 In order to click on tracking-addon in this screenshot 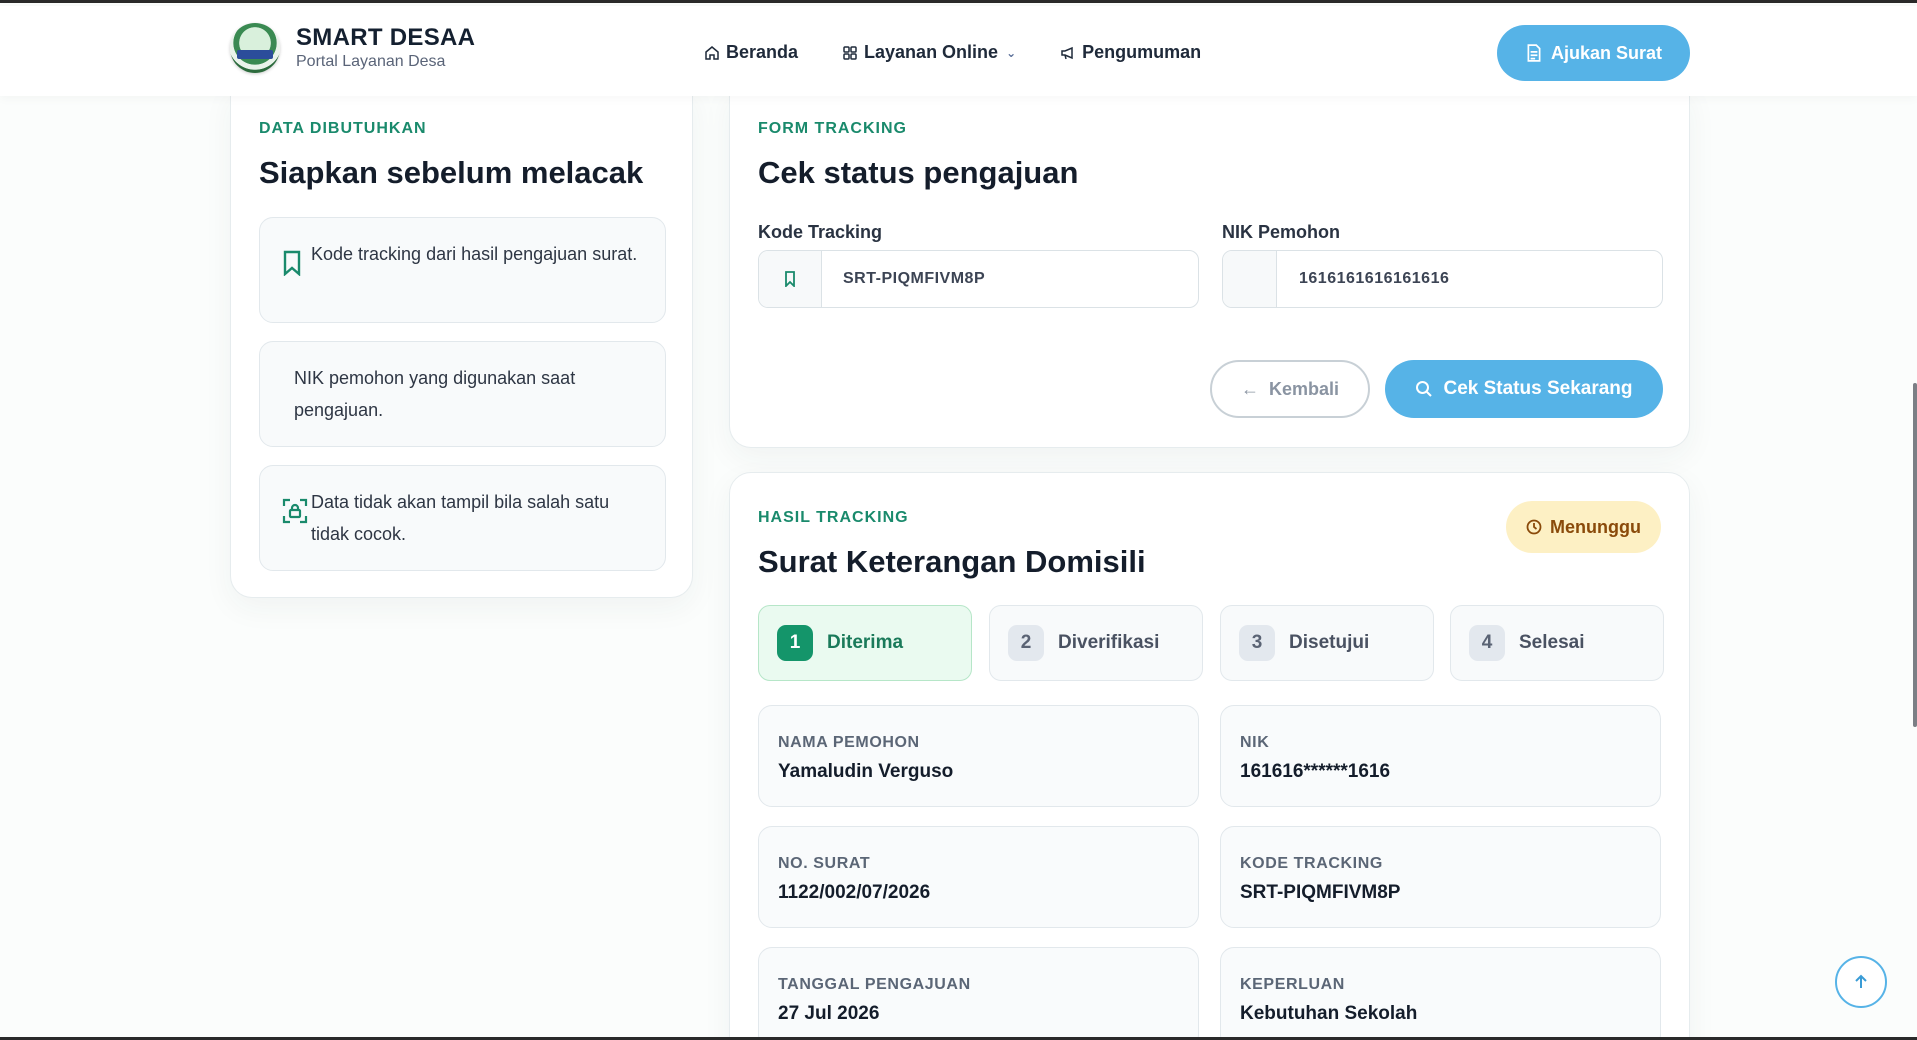, I will do `click(790, 279)`.